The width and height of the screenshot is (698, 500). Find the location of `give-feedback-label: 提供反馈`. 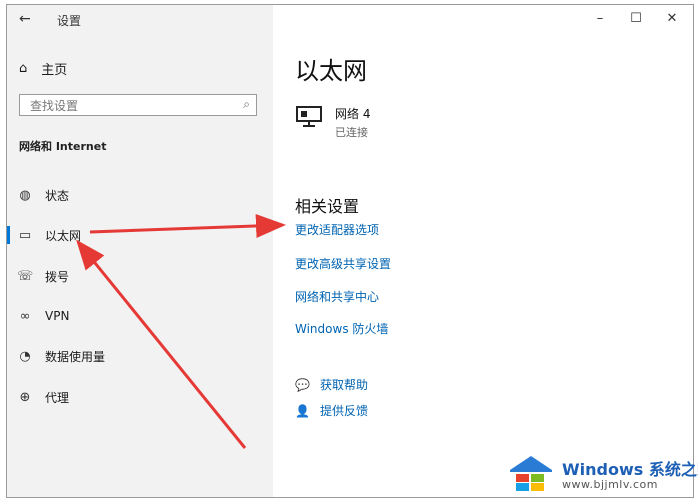

give-feedback-label: 提供反馈 is located at coordinates (343, 411).